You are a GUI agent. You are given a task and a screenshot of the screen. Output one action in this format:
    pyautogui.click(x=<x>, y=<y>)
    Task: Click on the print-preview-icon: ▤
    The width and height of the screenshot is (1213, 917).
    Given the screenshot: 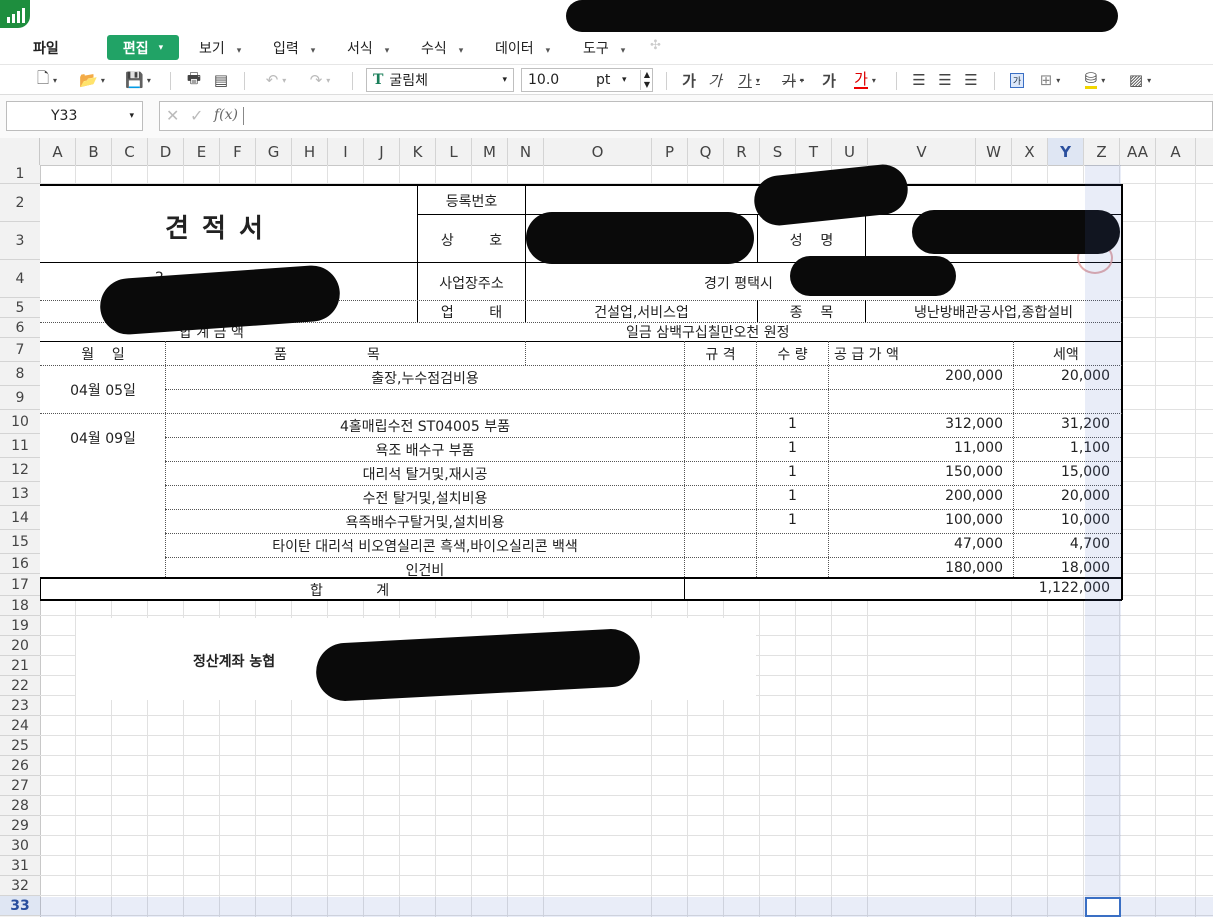 What is the action you would take?
    pyautogui.click(x=221, y=80)
    